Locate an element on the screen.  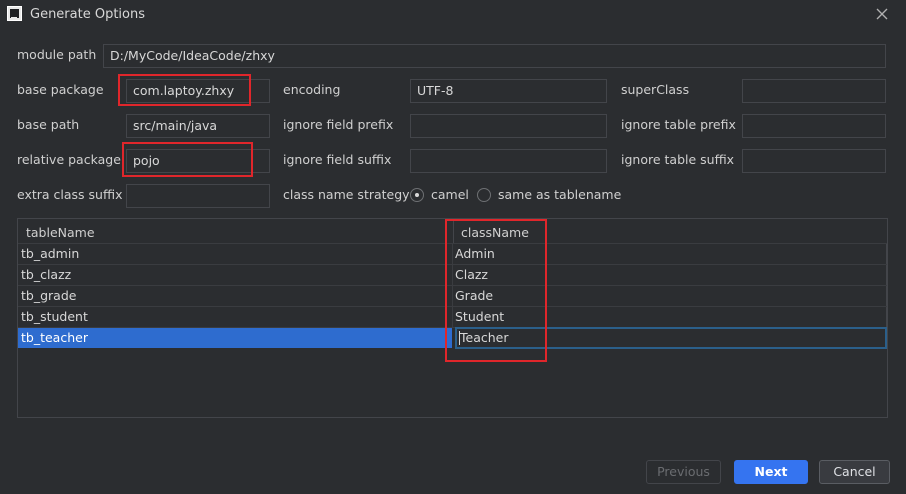
base-path-label: base path is located at coordinates (48, 124).